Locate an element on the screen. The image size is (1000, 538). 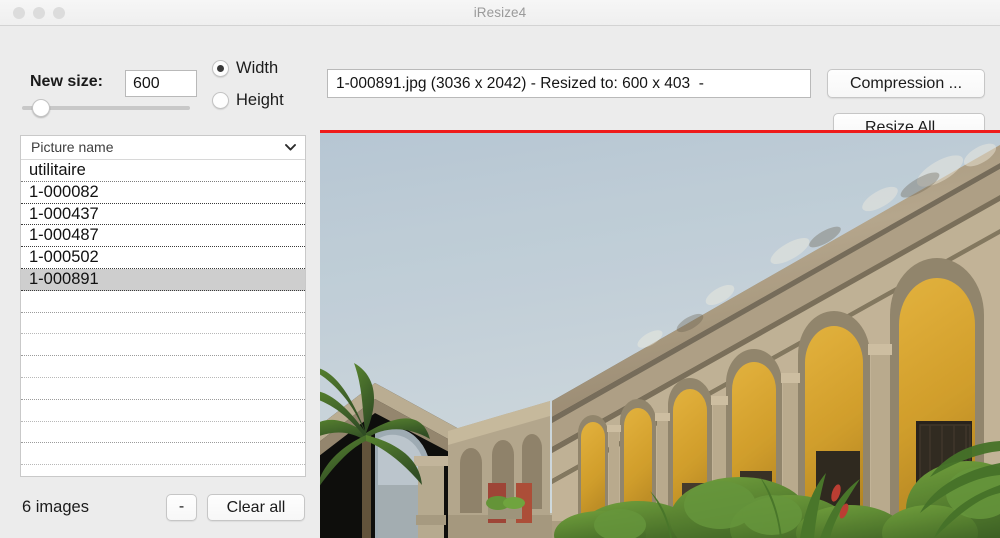
chevron-down-icon is located at coordinates (290, 147).